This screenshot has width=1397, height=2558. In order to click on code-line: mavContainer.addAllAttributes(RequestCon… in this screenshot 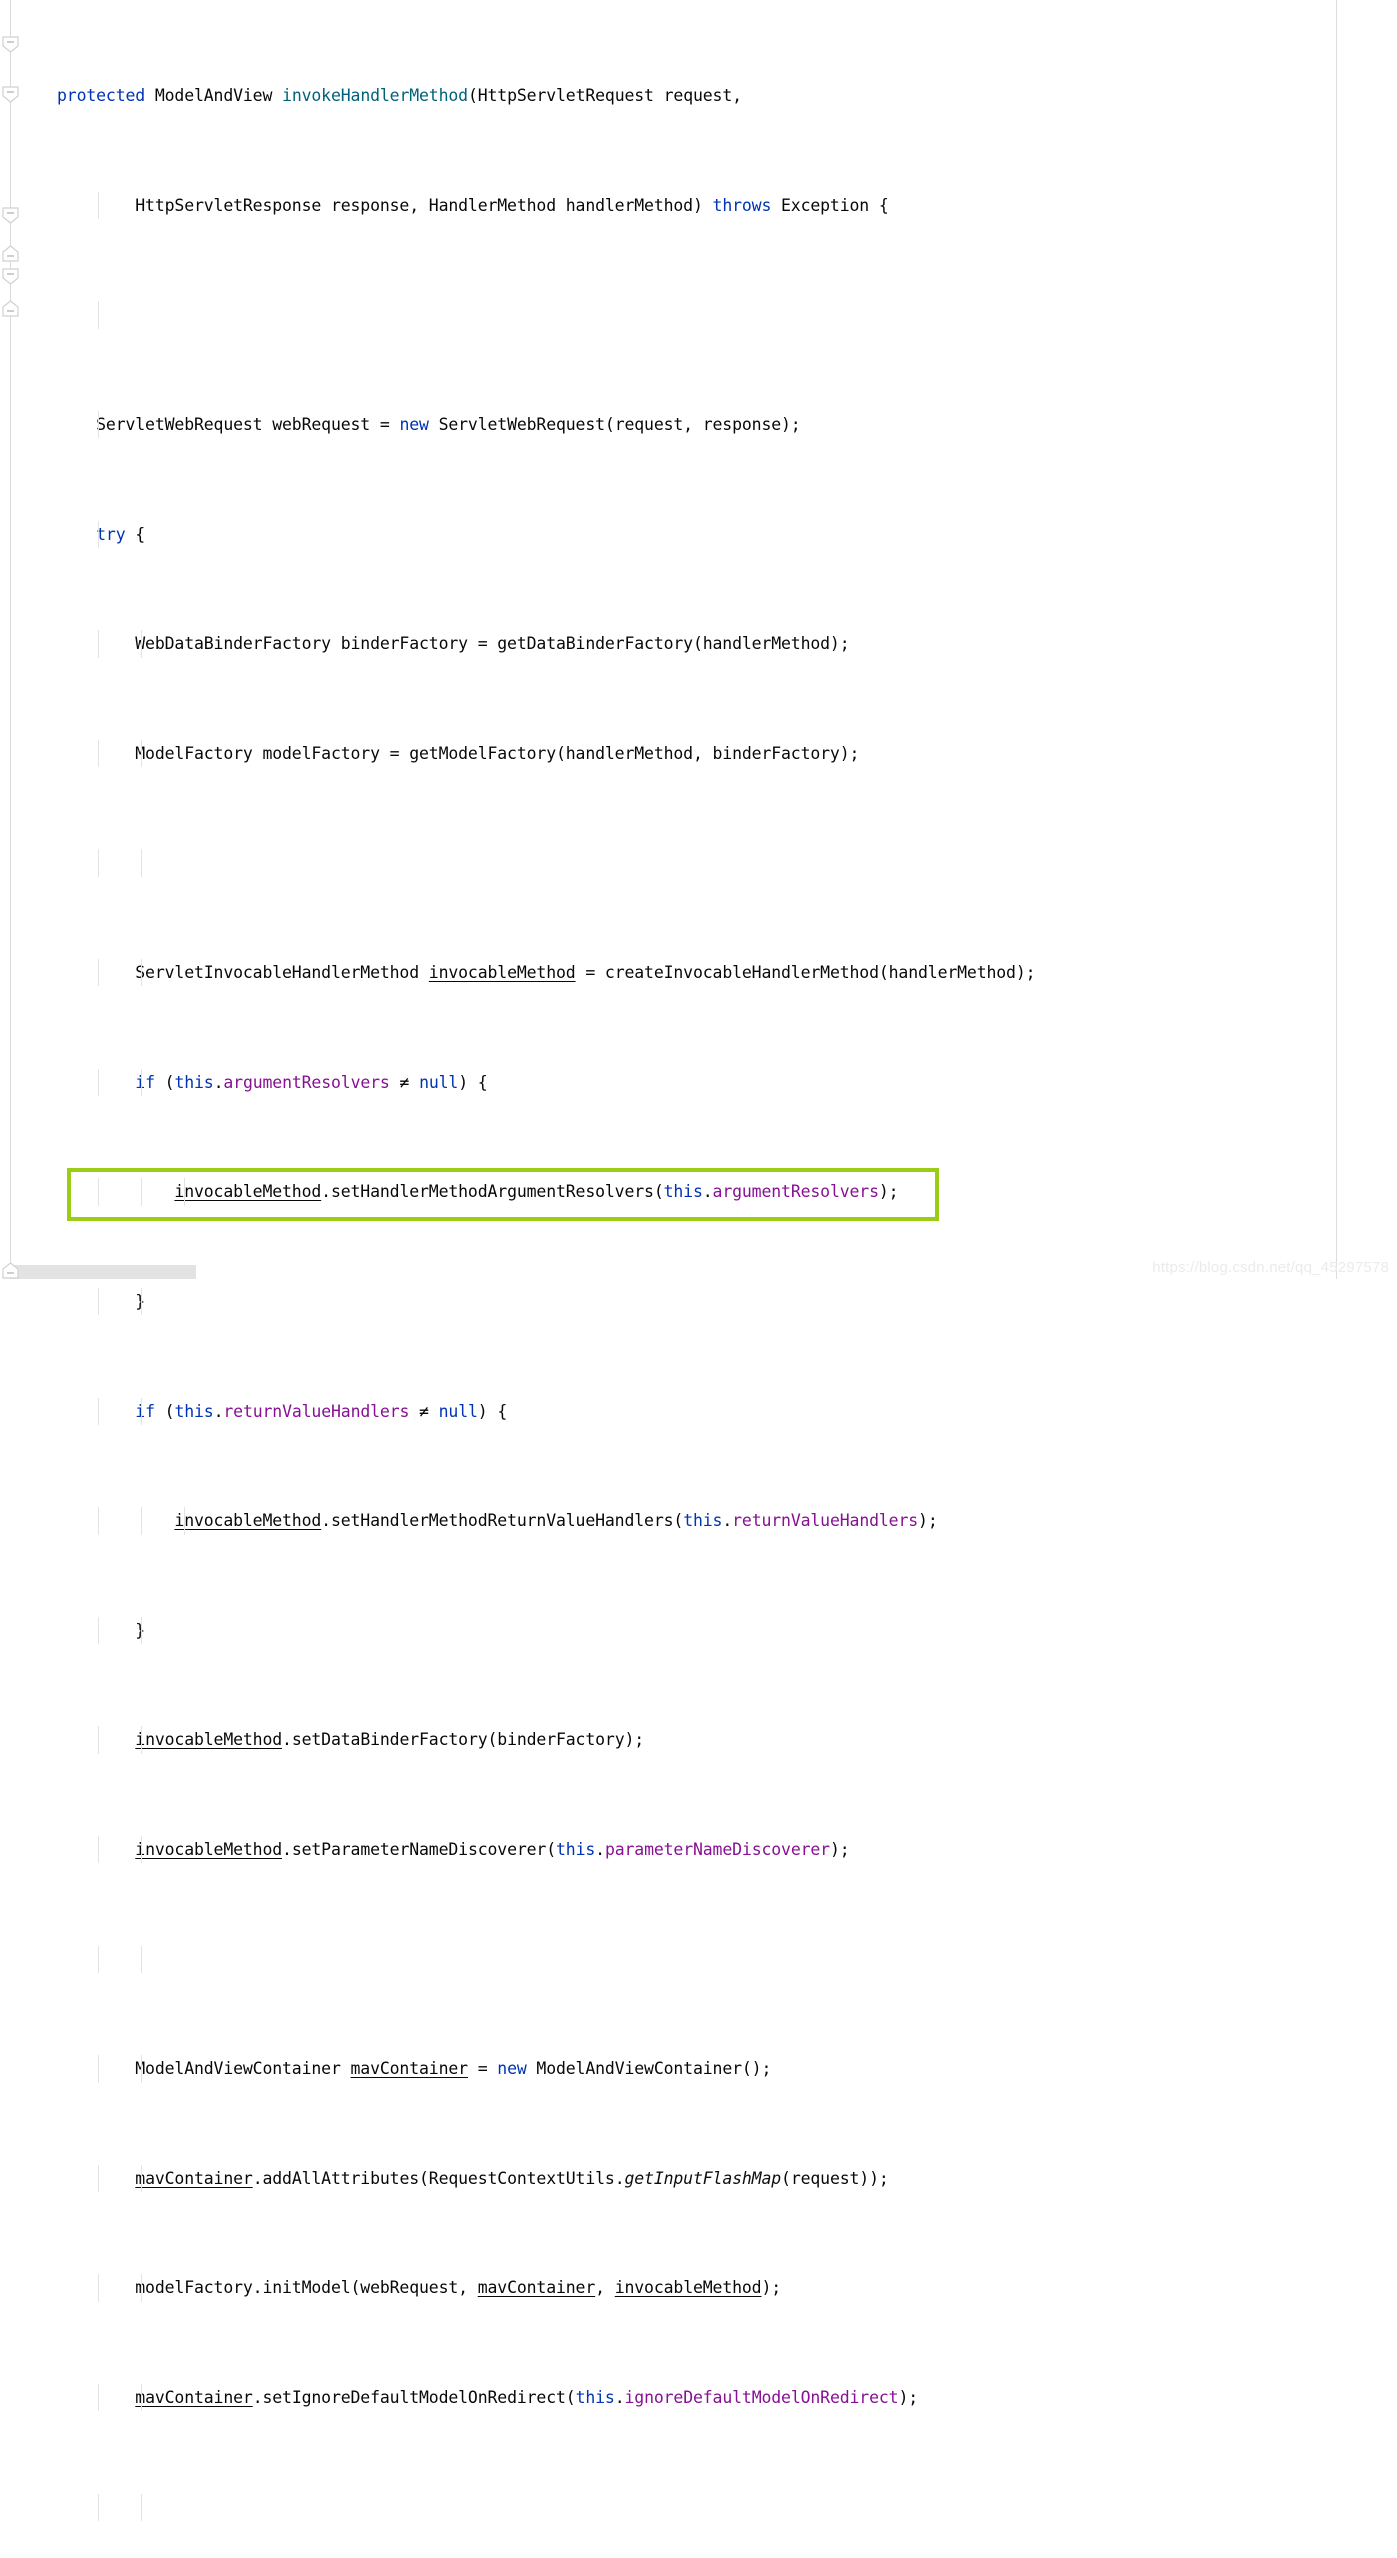, I will do `click(698, 2178)`.